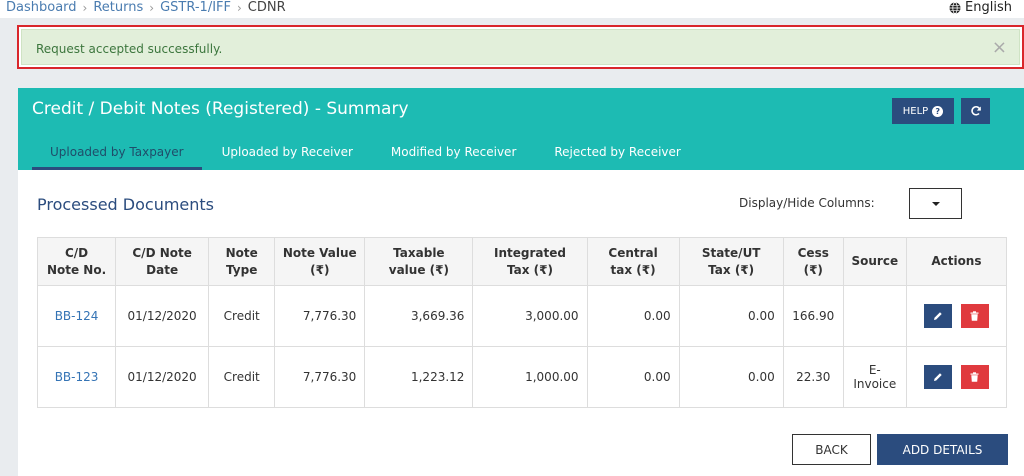 Image resolution: width=1024 pixels, height=476 pixels. I want to click on cell-cess: 166.90, so click(813, 316).